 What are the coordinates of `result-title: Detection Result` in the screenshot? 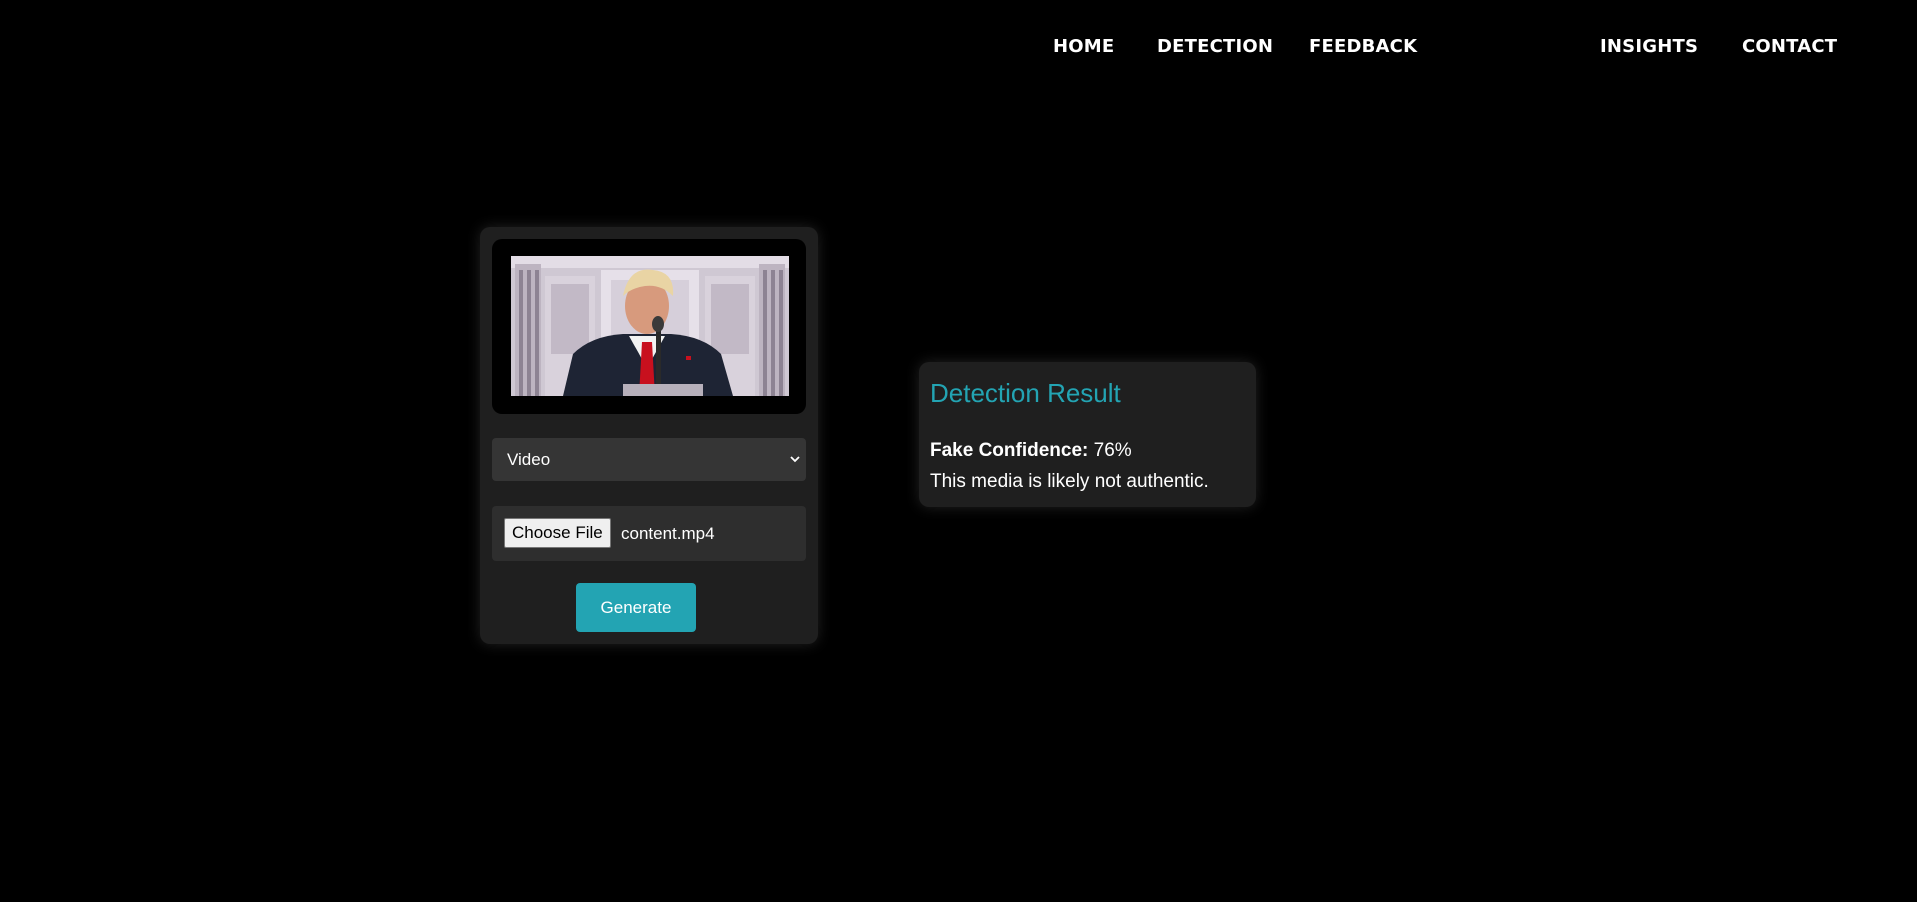 It's located at (1025, 393).